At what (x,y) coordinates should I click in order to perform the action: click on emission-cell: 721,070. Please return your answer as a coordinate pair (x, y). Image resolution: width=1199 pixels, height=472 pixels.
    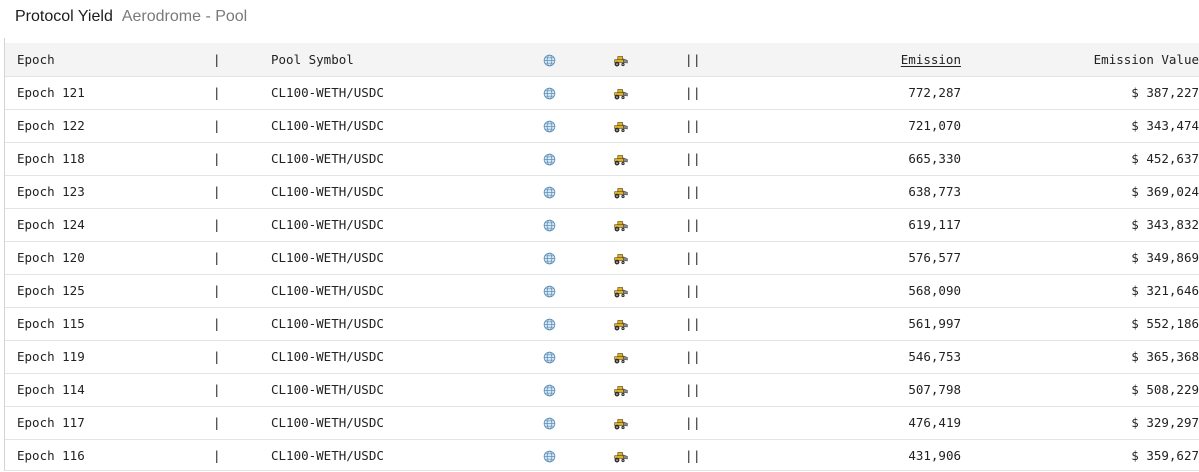
    Looking at the image, I should click on (934, 125).